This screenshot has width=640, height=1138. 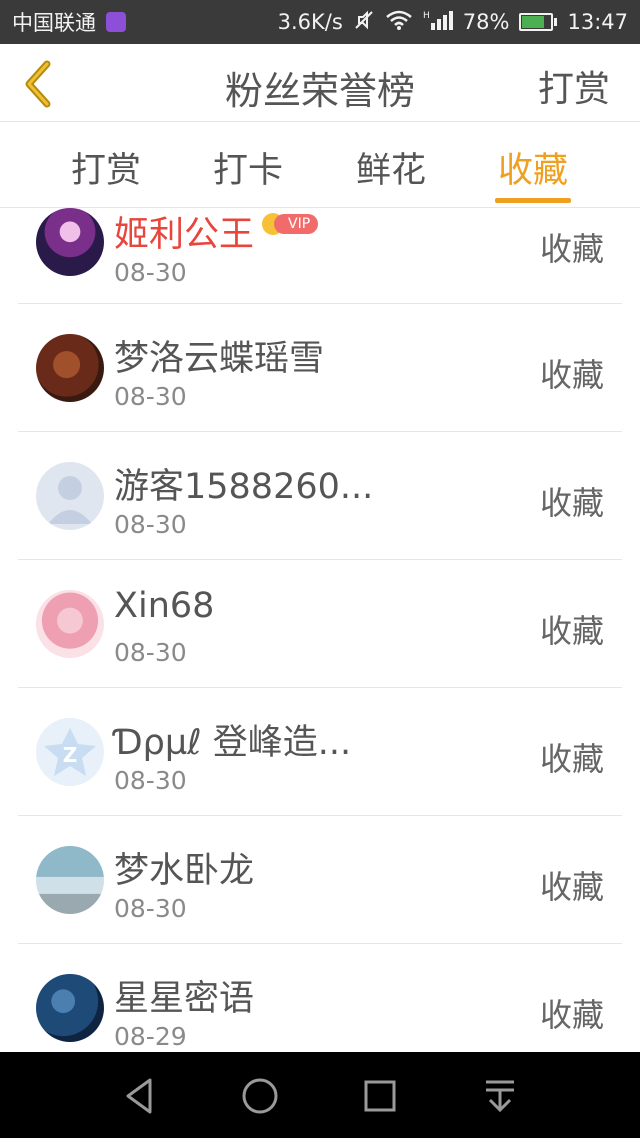 I want to click on clock: 13:47, so click(x=597, y=22).